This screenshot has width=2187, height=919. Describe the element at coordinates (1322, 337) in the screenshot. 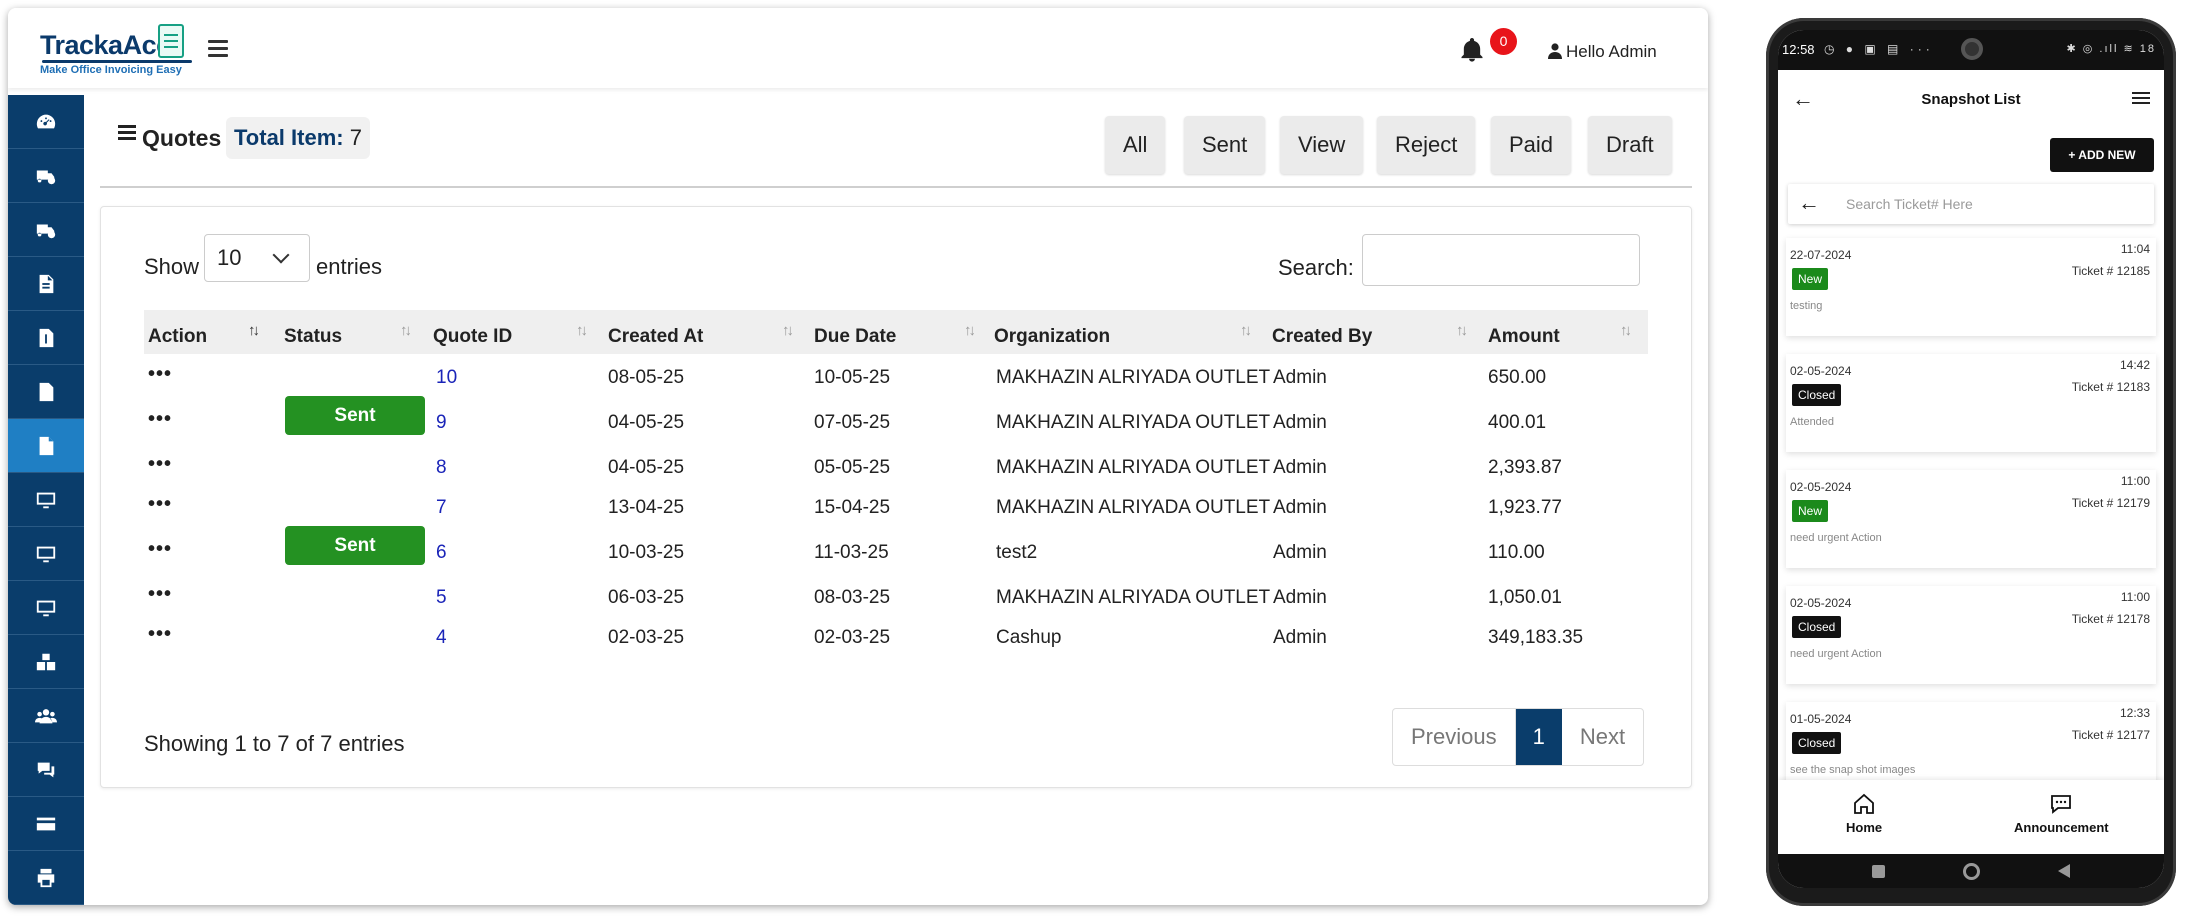

I see `col-created-by: Created By` at that location.